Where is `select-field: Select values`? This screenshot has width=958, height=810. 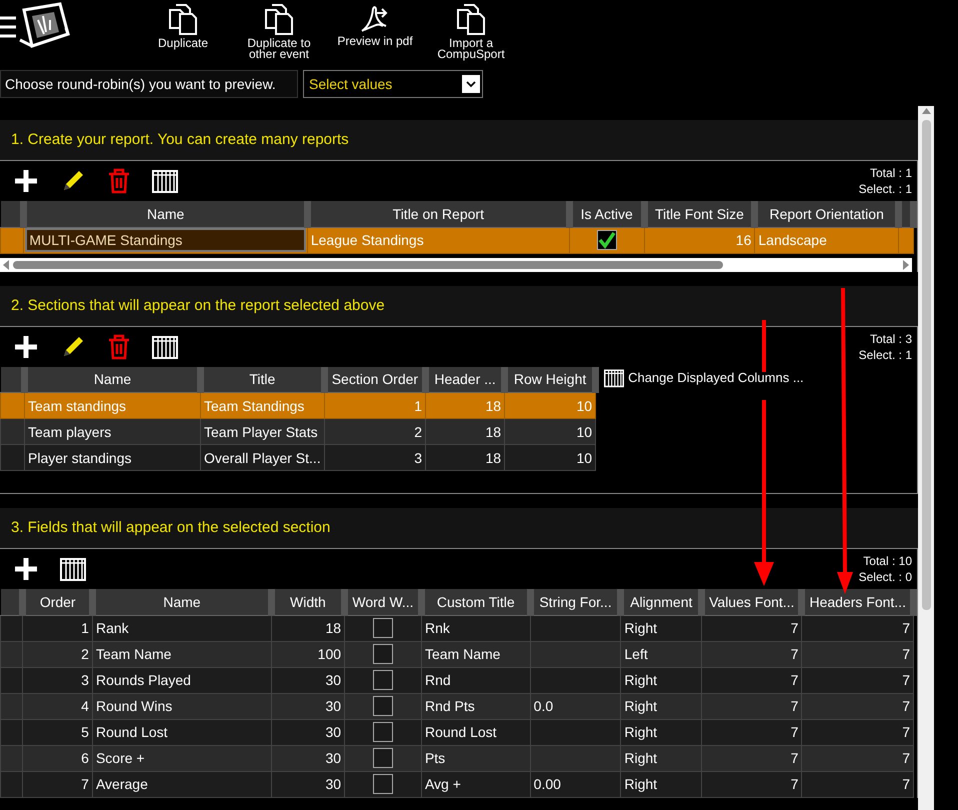 select-field: Select values is located at coordinates (379, 84).